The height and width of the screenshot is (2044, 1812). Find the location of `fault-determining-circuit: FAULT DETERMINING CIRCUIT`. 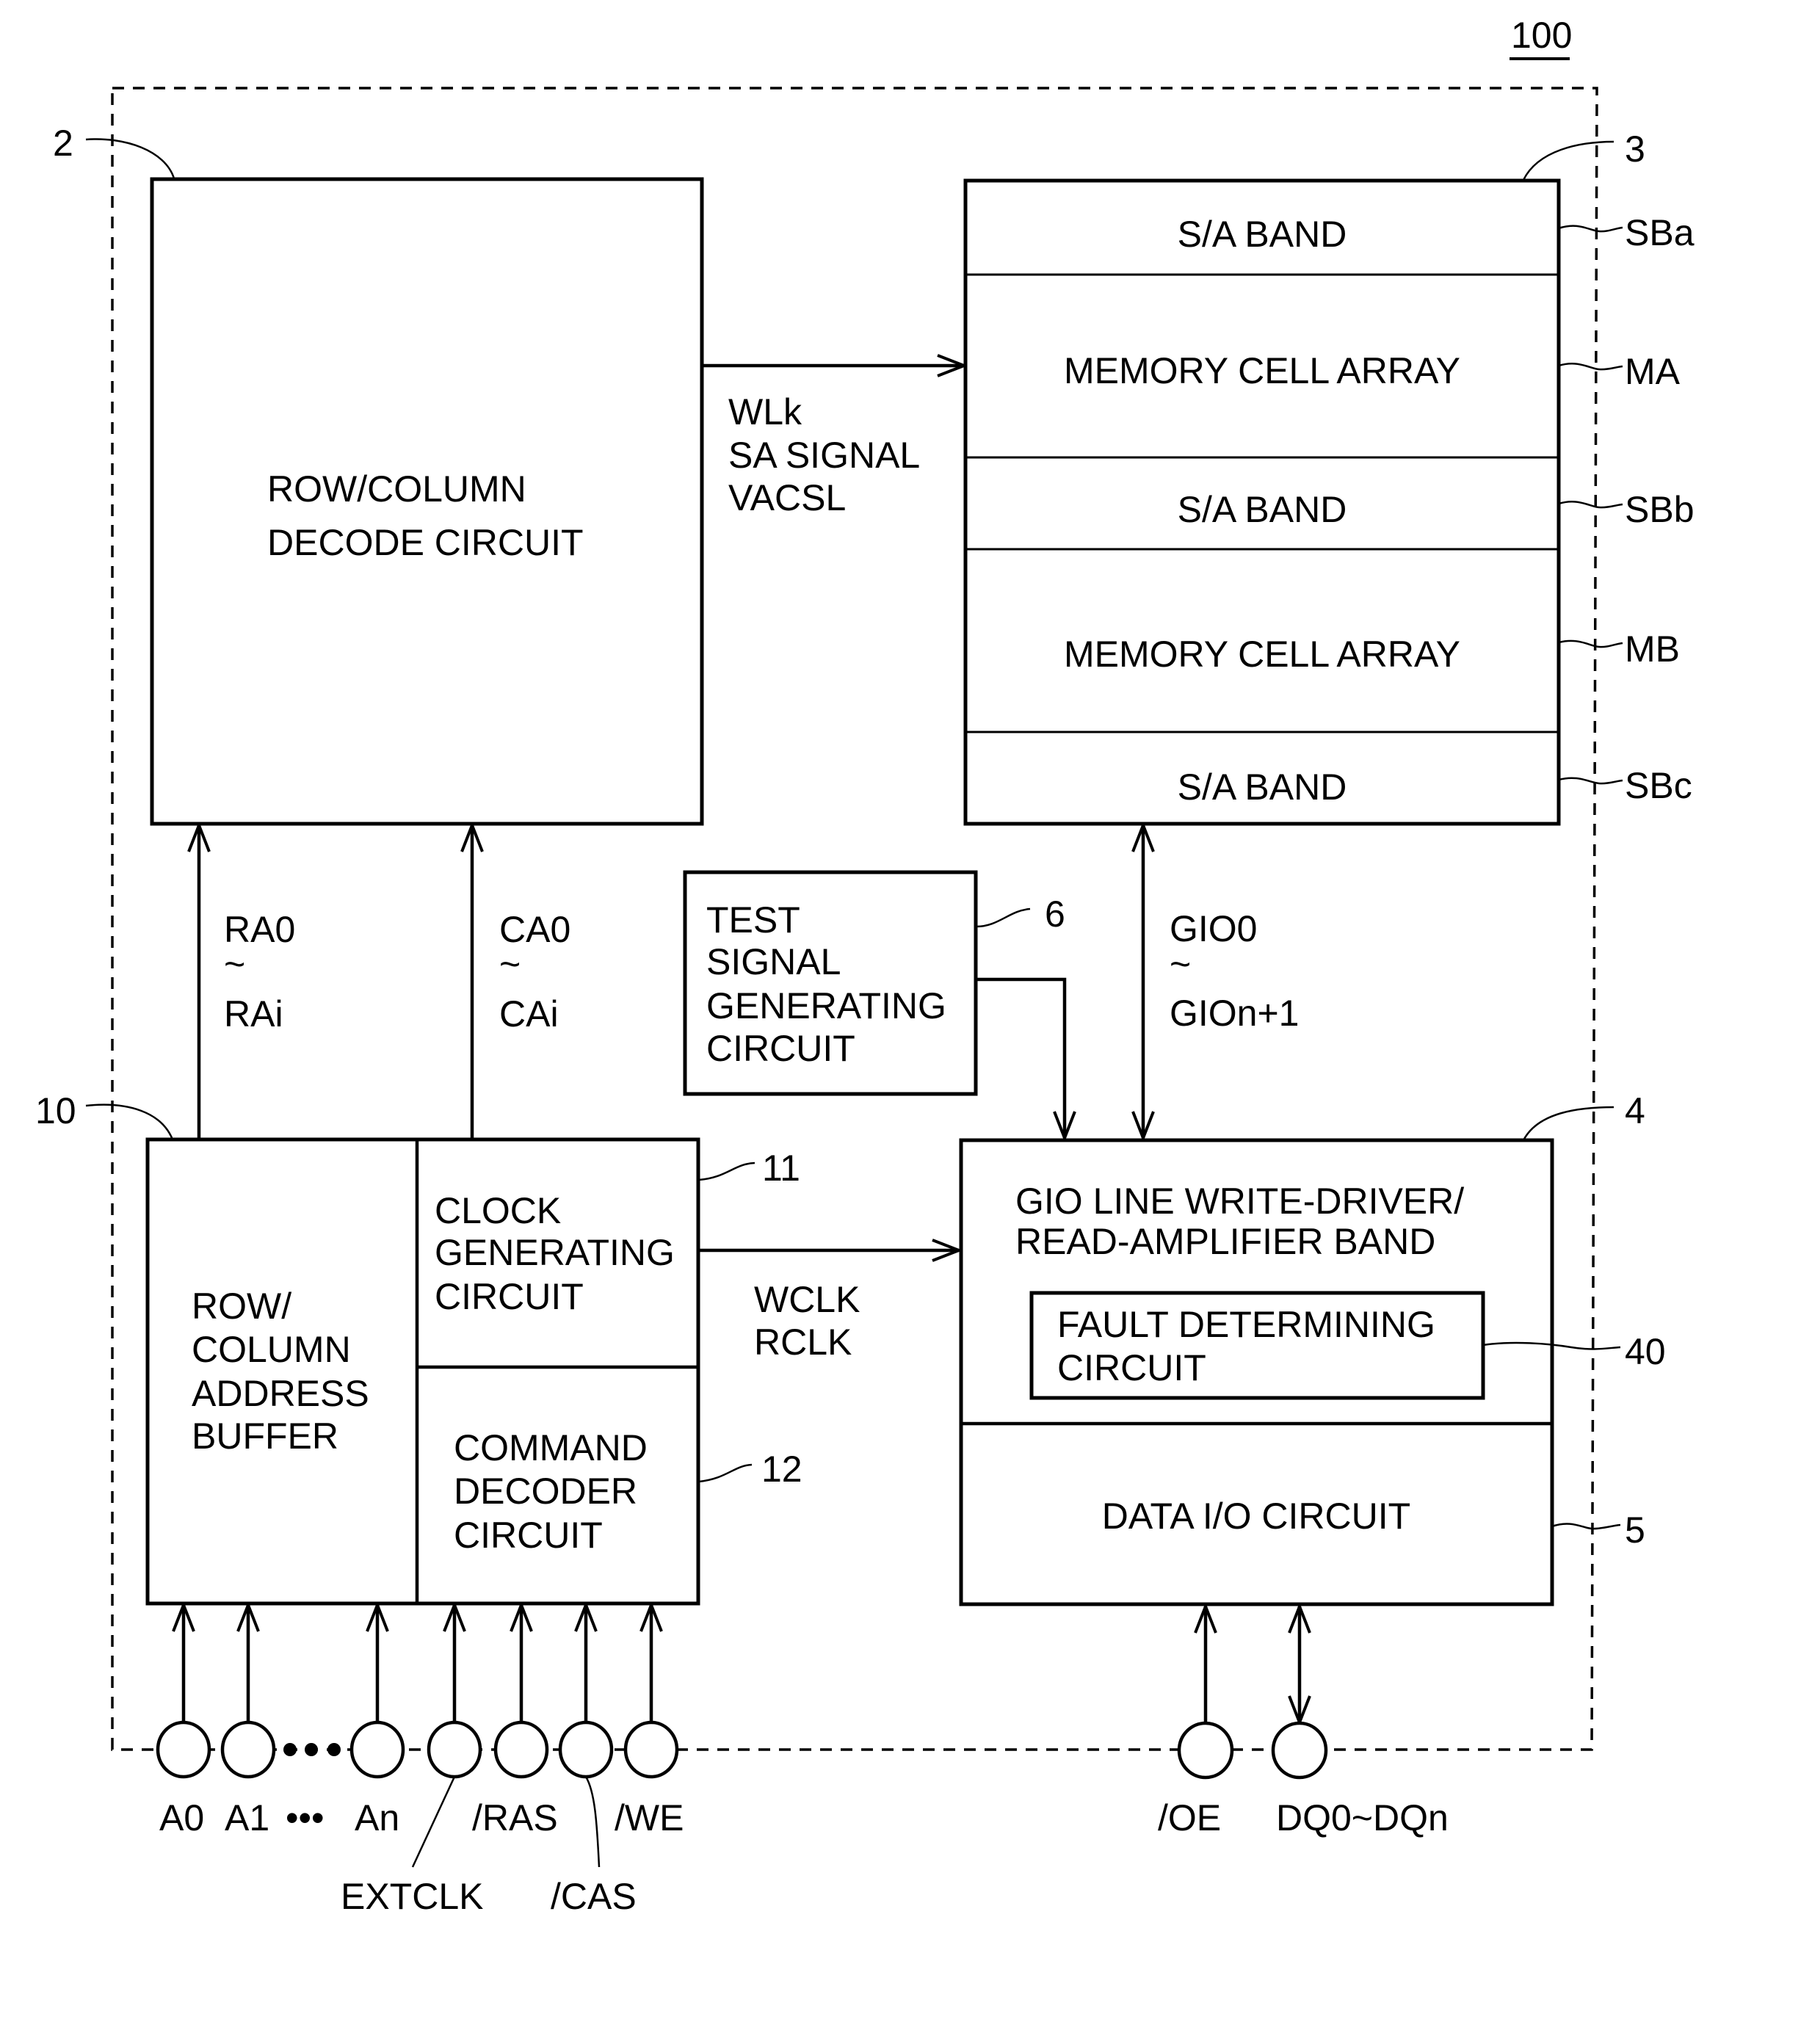

fault-determining-circuit: FAULT DETERMINING CIRCUIT is located at coordinates (1257, 1345).